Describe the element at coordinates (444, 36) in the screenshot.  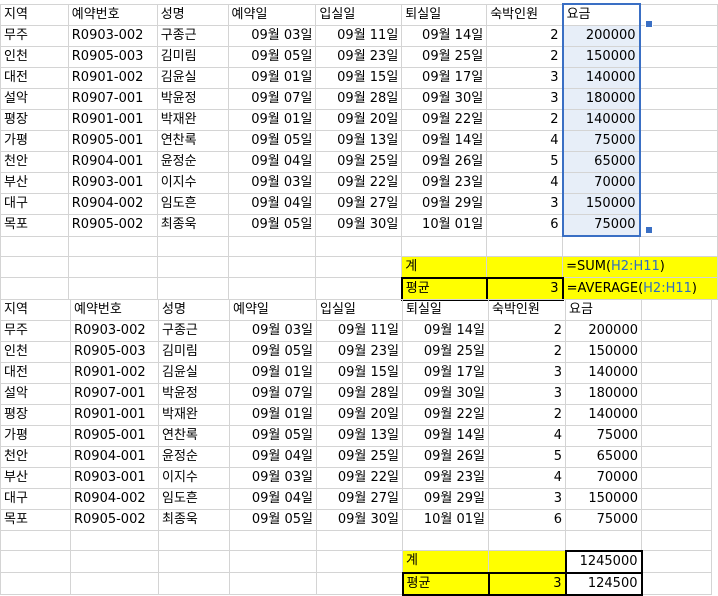
I see `data-cell-checkout: 09월 14일` at that location.